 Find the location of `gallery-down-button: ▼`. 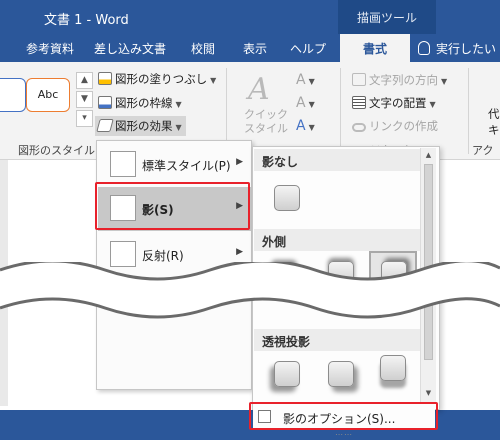

gallery-down-button: ▼ is located at coordinates (84, 99).